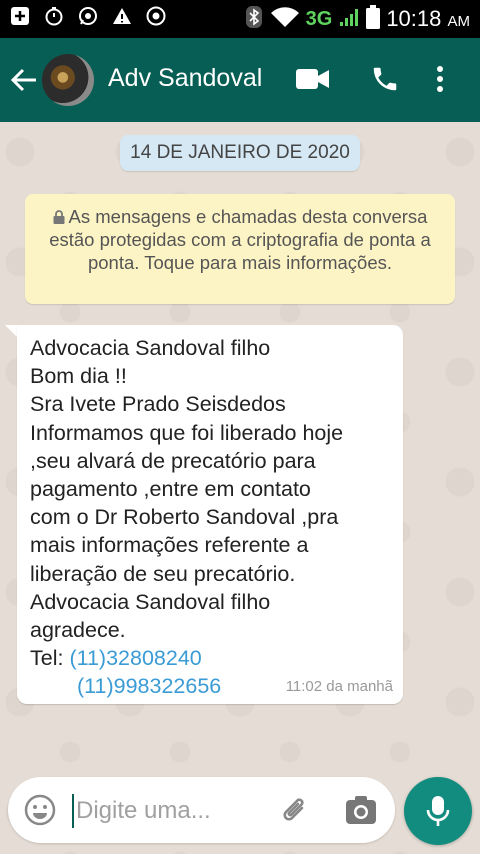 The image size is (480, 854). Describe the element at coordinates (157, 17) in the screenshot. I see `chrome-icon` at that location.